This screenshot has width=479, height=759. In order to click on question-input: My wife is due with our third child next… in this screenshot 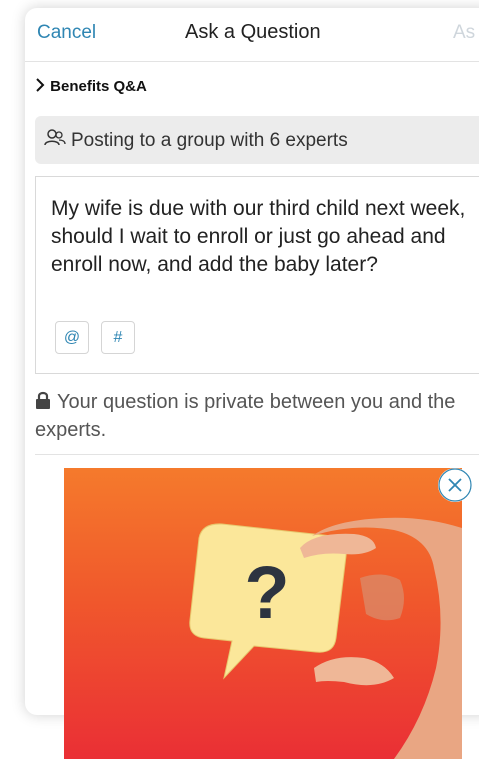, I will do `click(261, 237)`.